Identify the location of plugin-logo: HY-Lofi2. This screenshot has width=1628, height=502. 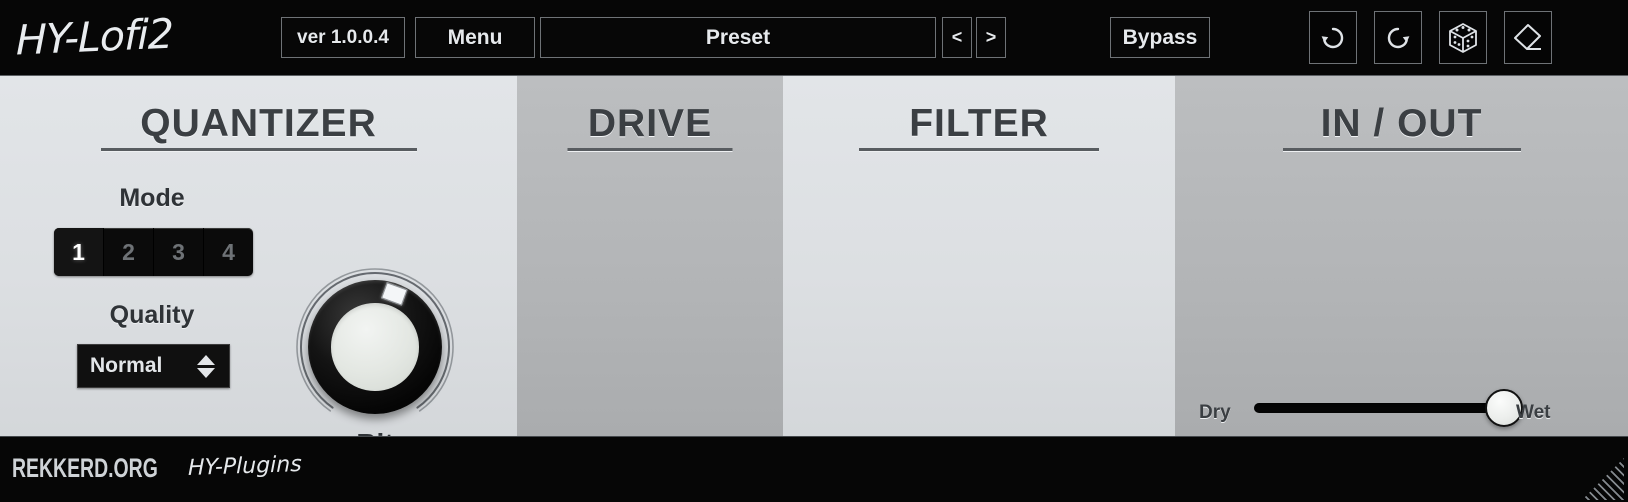
(94, 37).